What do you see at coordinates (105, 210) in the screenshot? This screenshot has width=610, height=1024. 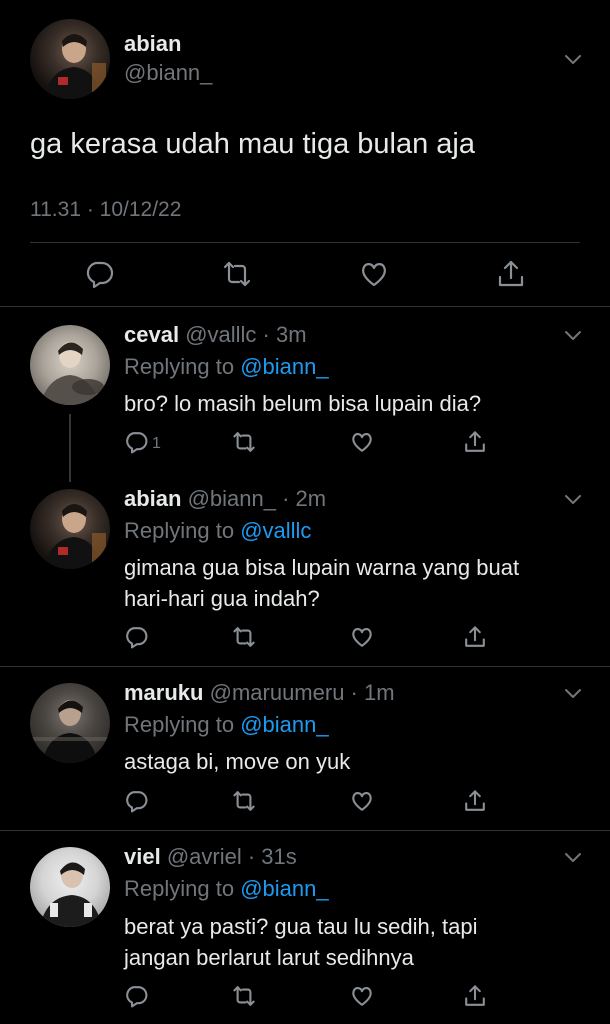 I see `tweet-timestamp: 11.31 · 10/12/22` at bounding box center [105, 210].